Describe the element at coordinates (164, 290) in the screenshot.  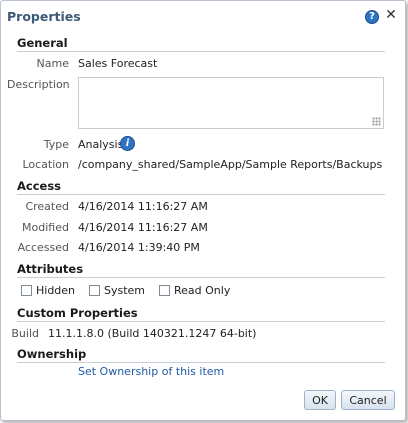
I see `read-only-checkbox` at that location.